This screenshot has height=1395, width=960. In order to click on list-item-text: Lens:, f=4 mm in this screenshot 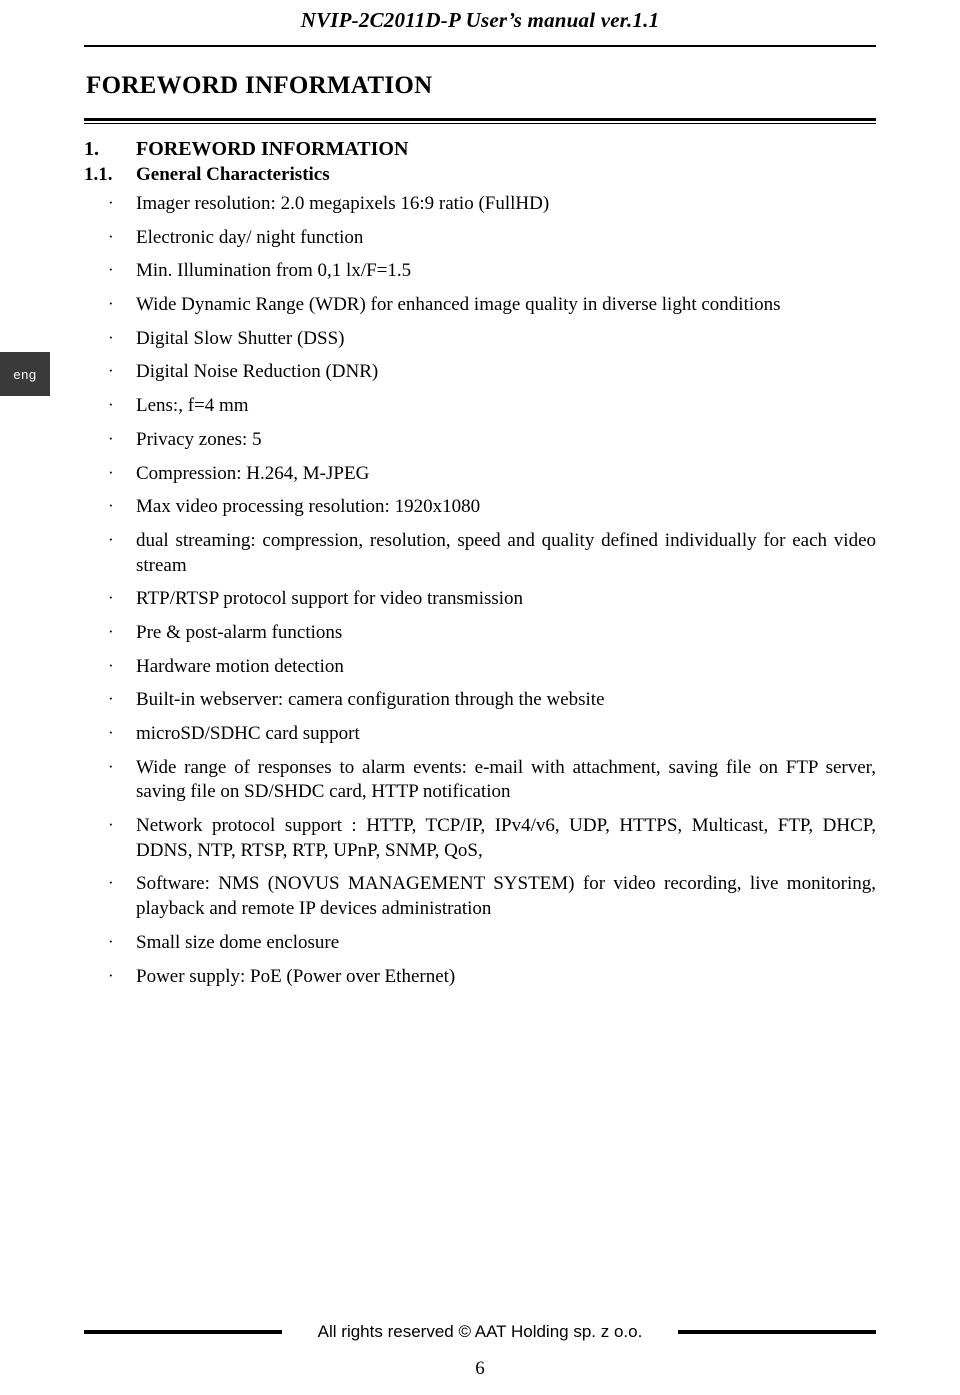, I will do `click(192, 406)`.